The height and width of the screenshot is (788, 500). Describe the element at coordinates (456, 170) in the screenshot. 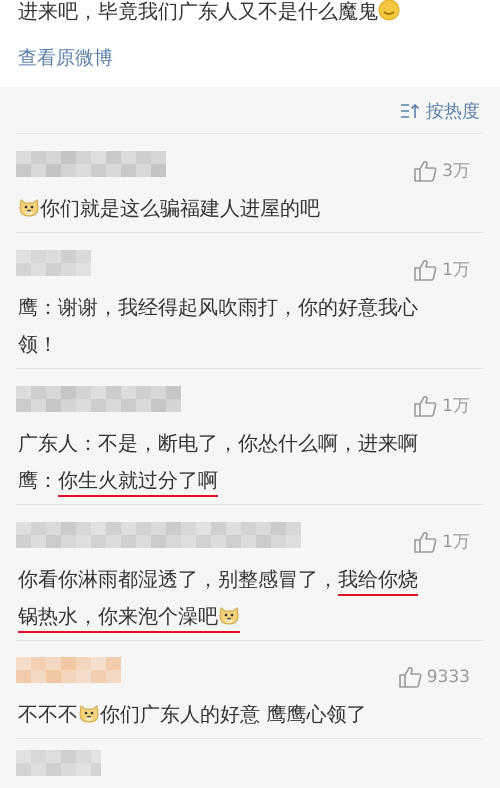

I see `like-count: 3万` at that location.